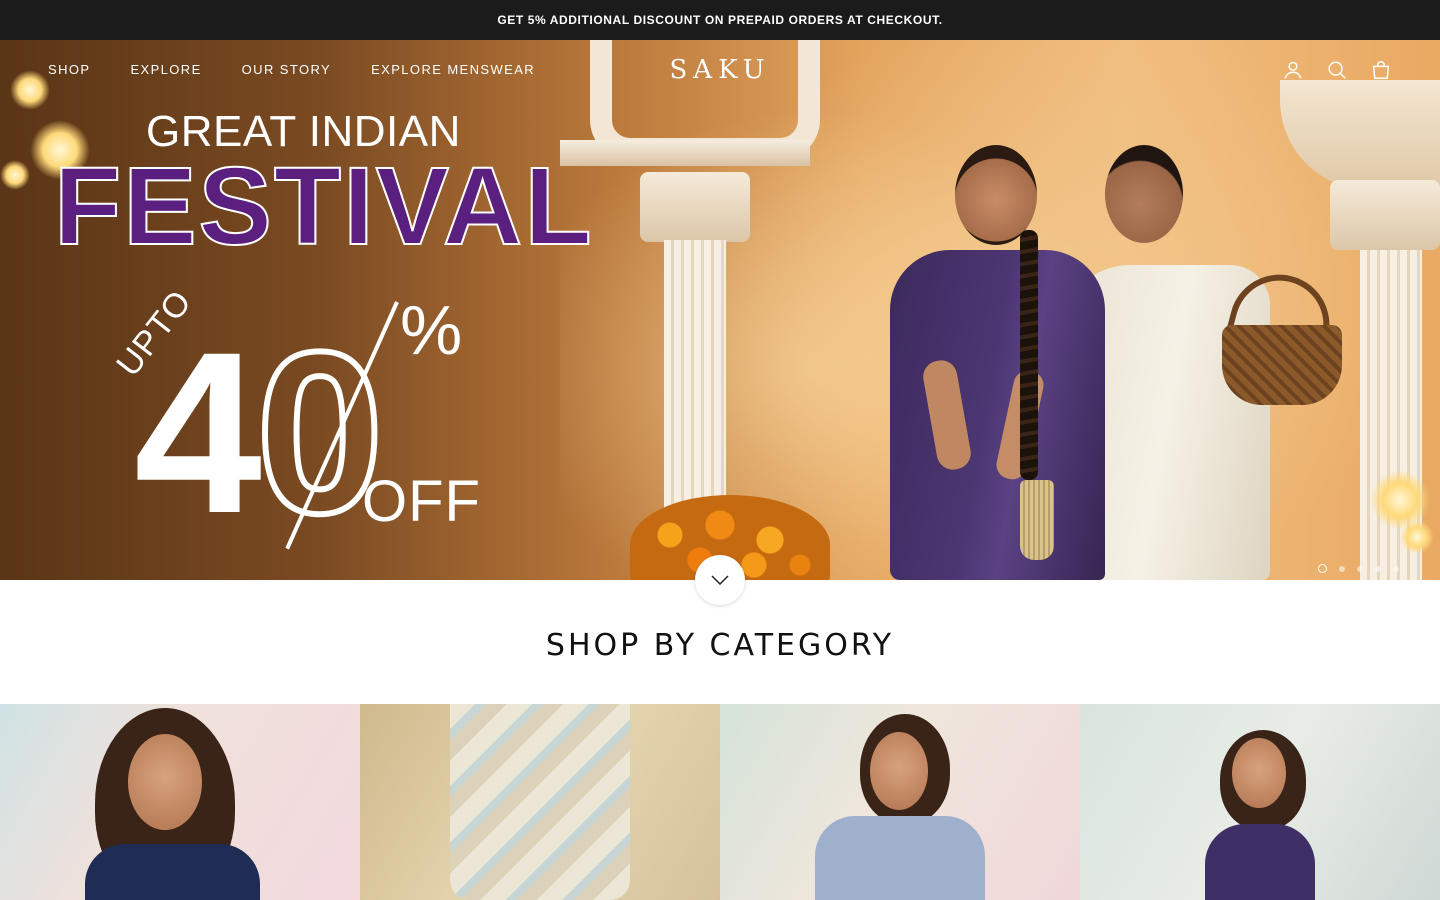 This screenshot has height=900, width=1440. I want to click on main-navigation: SHOP EXPLORE OUR STORY EXPLORE MENSWEAR, so click(291, 69).